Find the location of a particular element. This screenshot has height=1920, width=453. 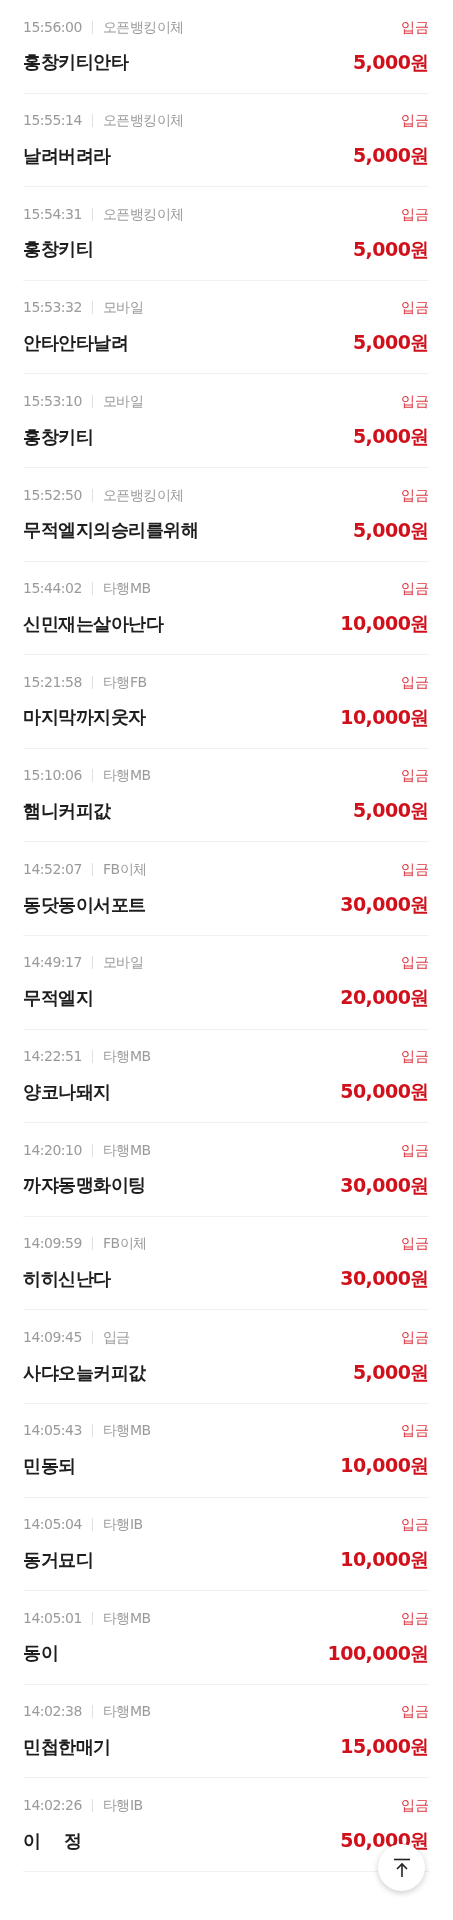

depositor-name: 까쟈동맹화이팅 is located at coordinates (84, 1185).